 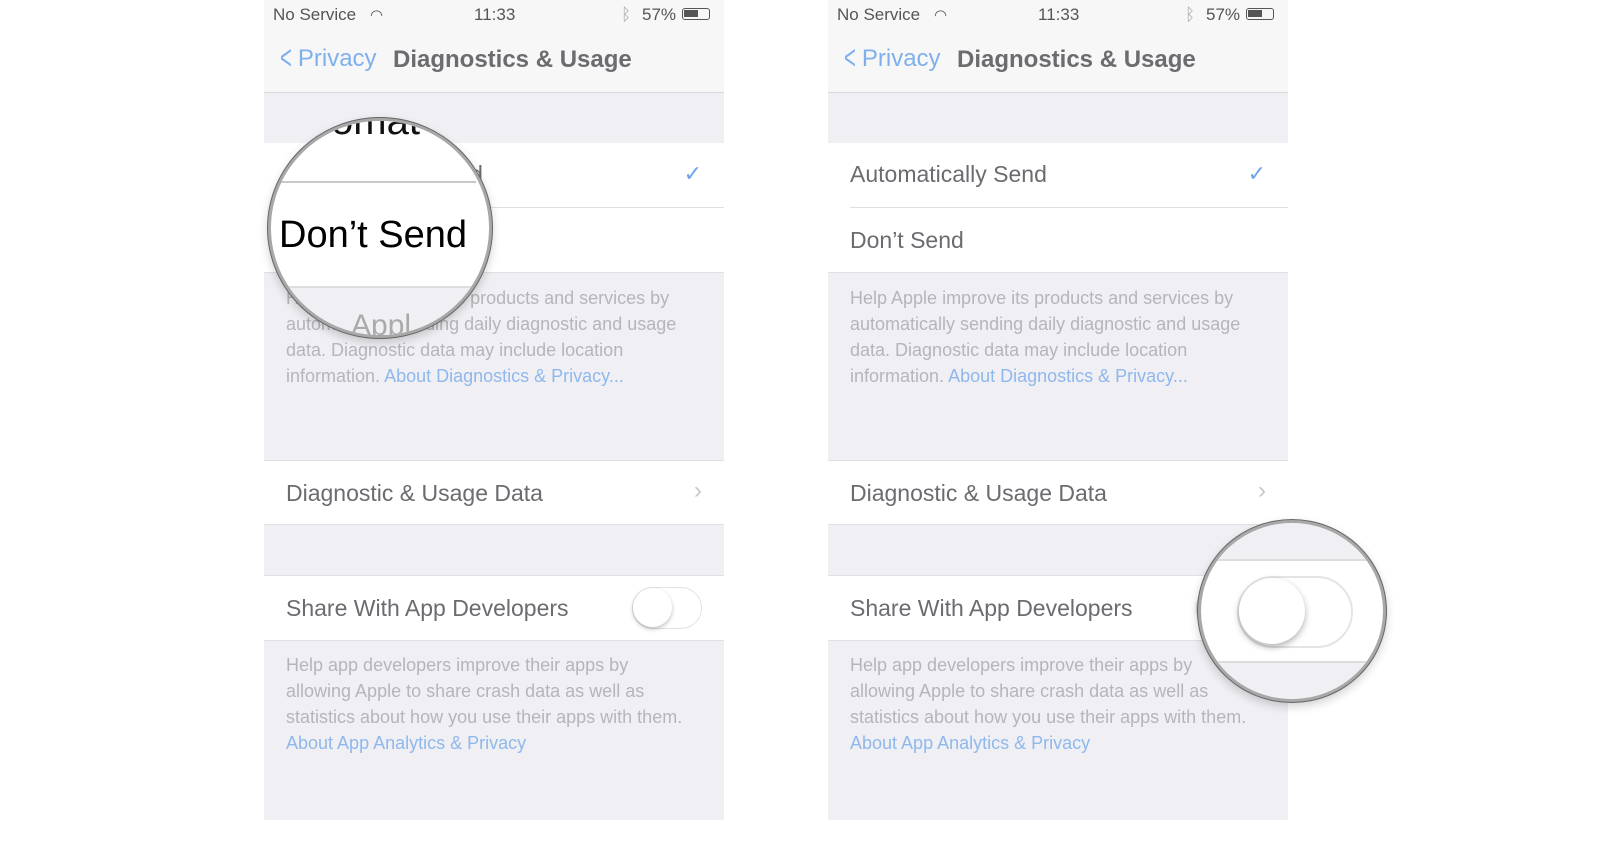 I want to click on magnified-toggle, so click(x=1295, y=612).